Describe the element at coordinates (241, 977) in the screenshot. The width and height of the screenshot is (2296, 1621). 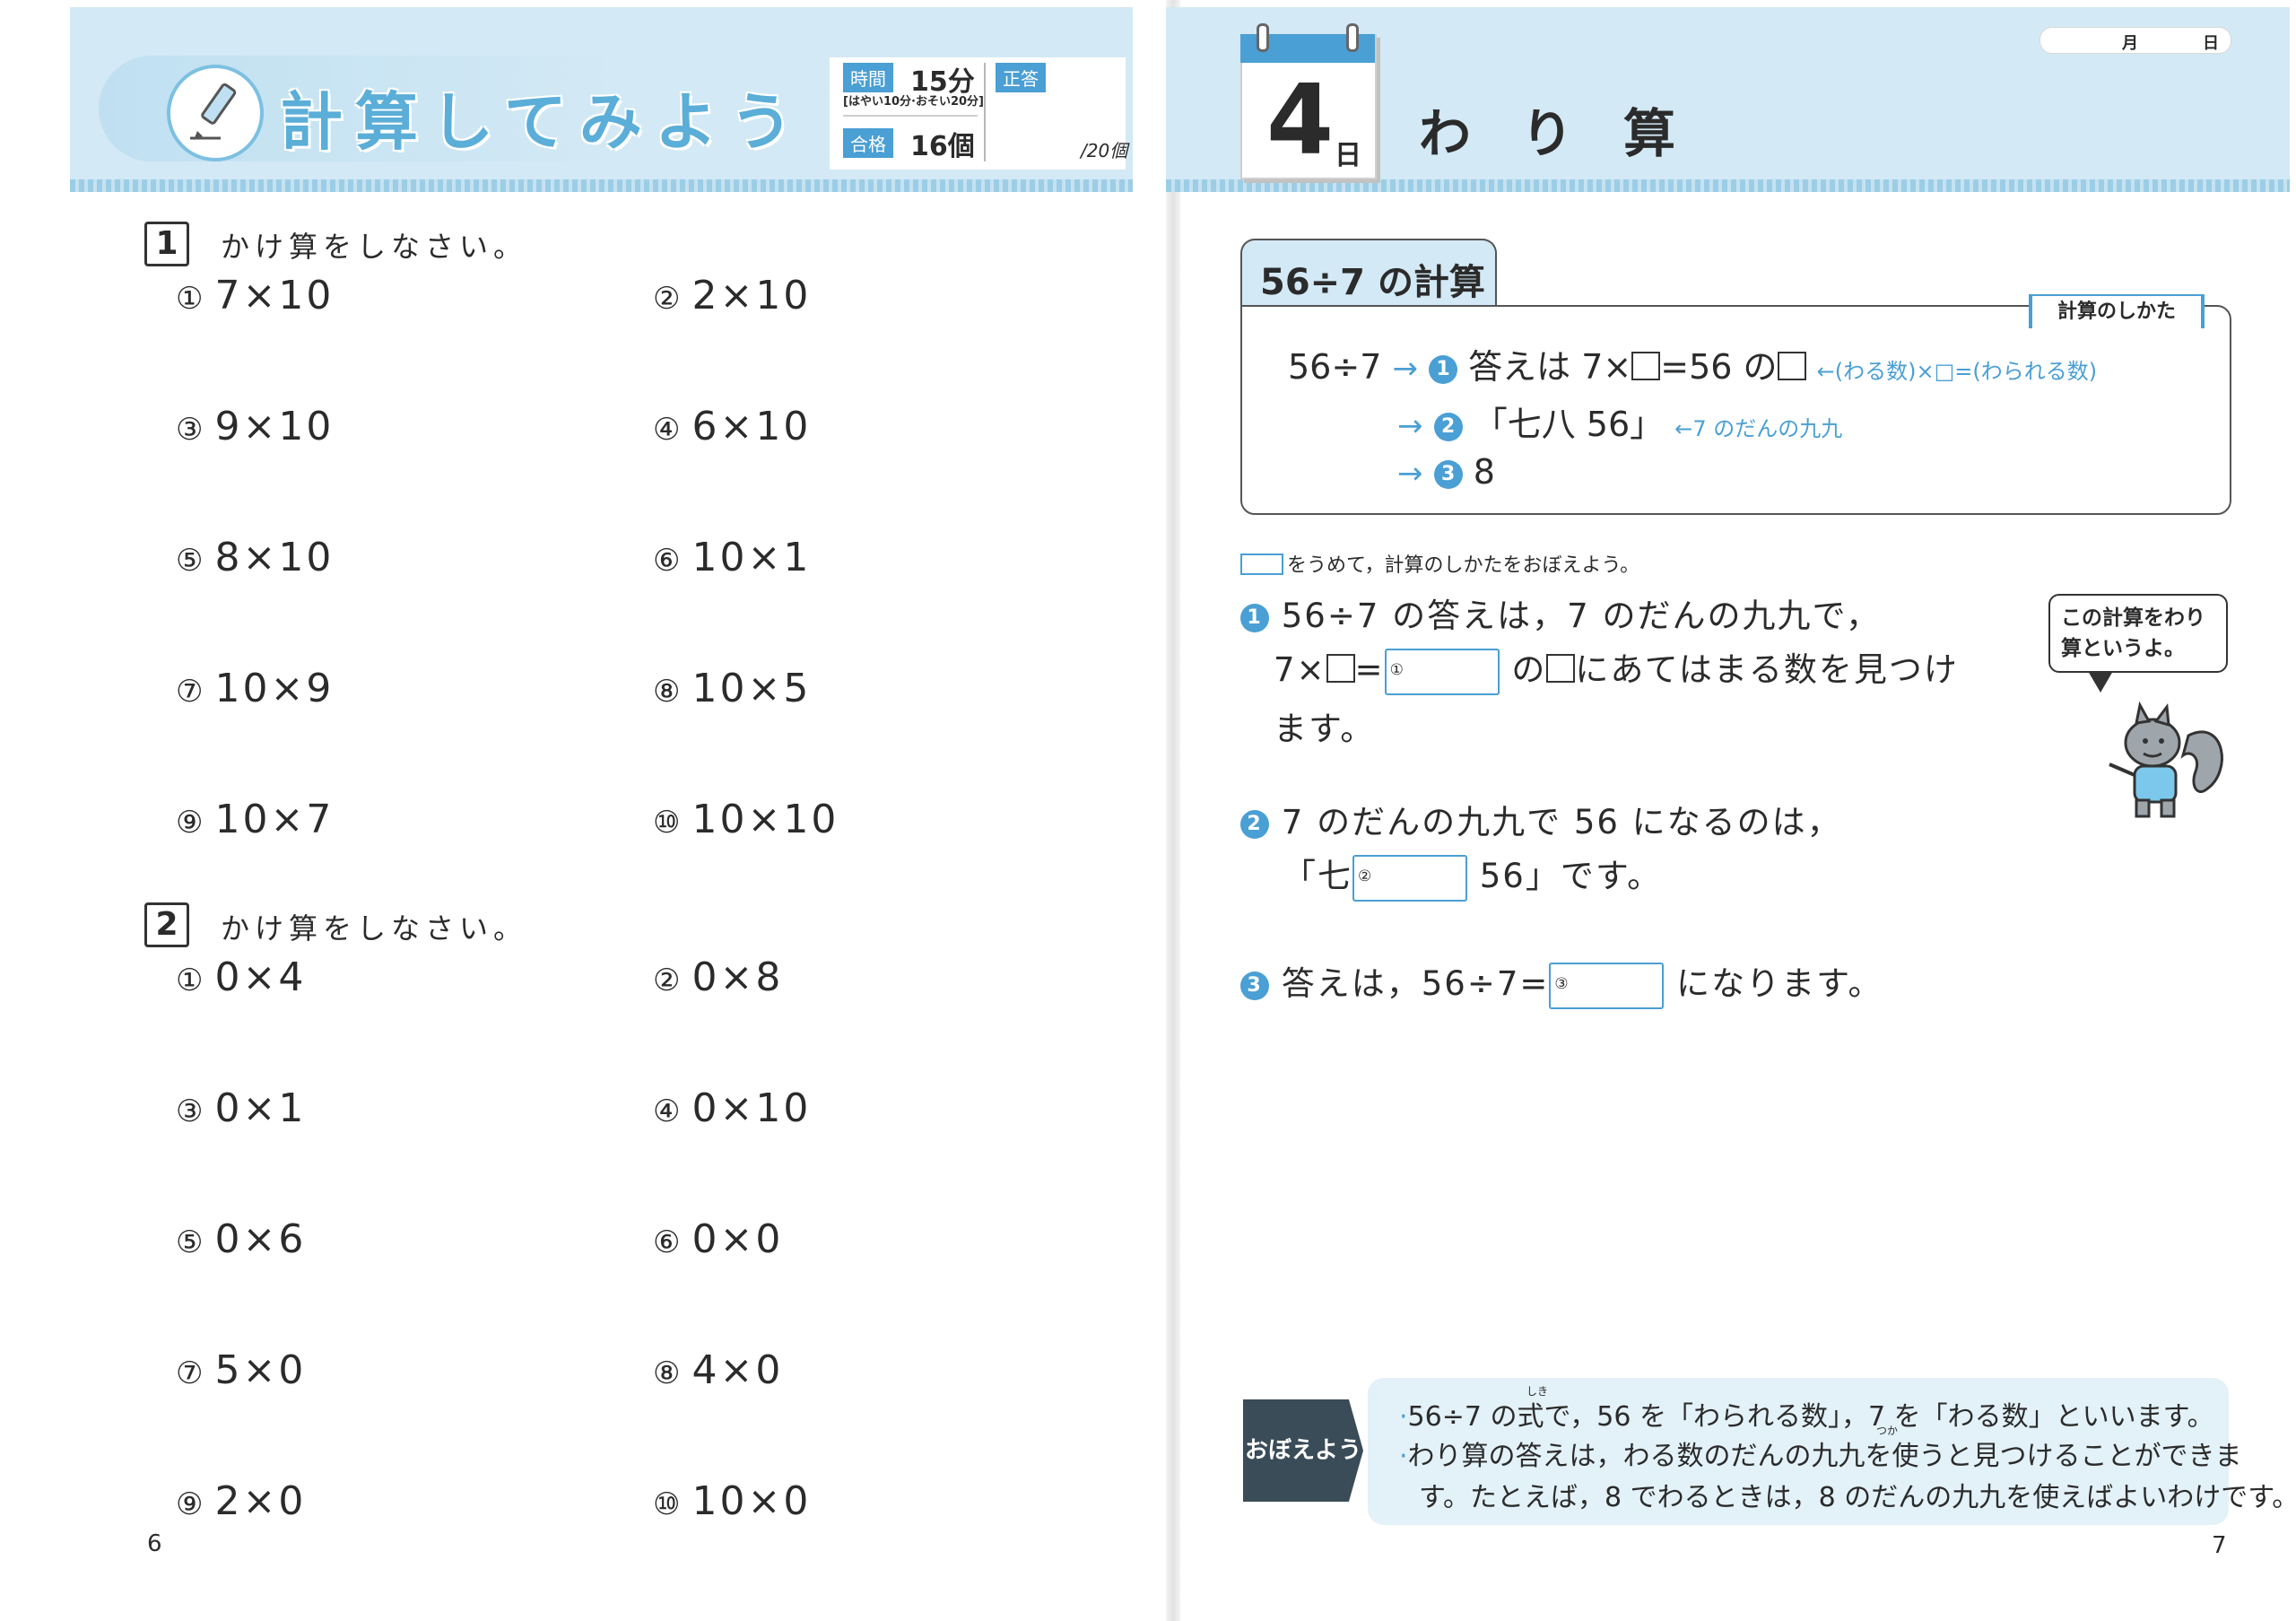
I see `problem-2-1: ① 0×4` at that location.